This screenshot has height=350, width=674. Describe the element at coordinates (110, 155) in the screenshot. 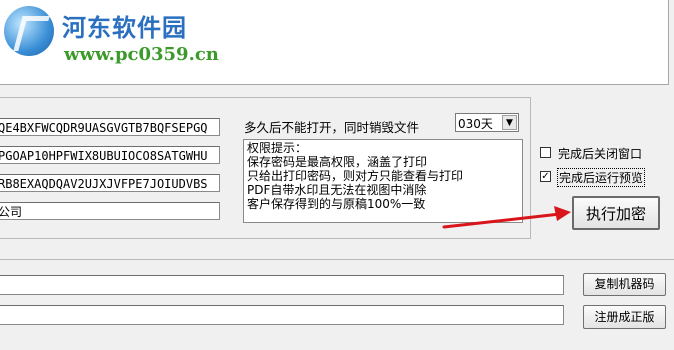

I see `code-field-2: PGOAP10HPFWIX8UBUIOCO8SATGWHU` at that location.